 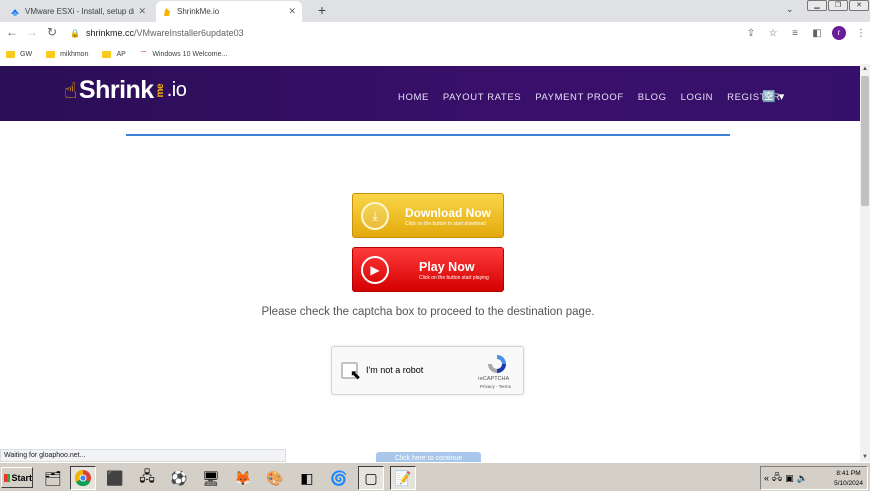 I want to click on firefox-icon: 🦊, so click(x=243, y=478).